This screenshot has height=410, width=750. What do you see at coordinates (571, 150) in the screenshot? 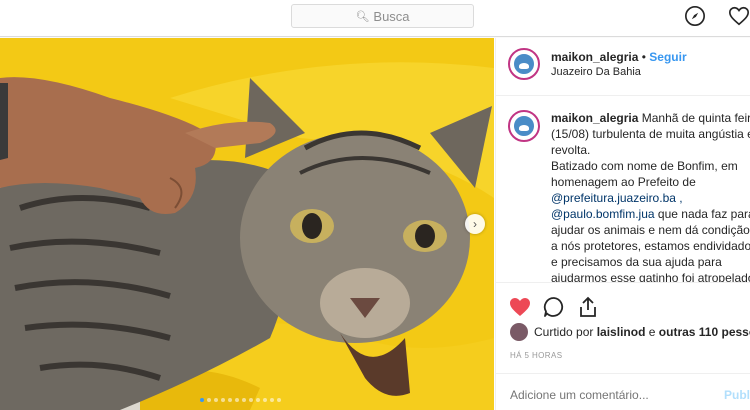
I see `caption-line: revolta.` at bounding box center [571, 150].